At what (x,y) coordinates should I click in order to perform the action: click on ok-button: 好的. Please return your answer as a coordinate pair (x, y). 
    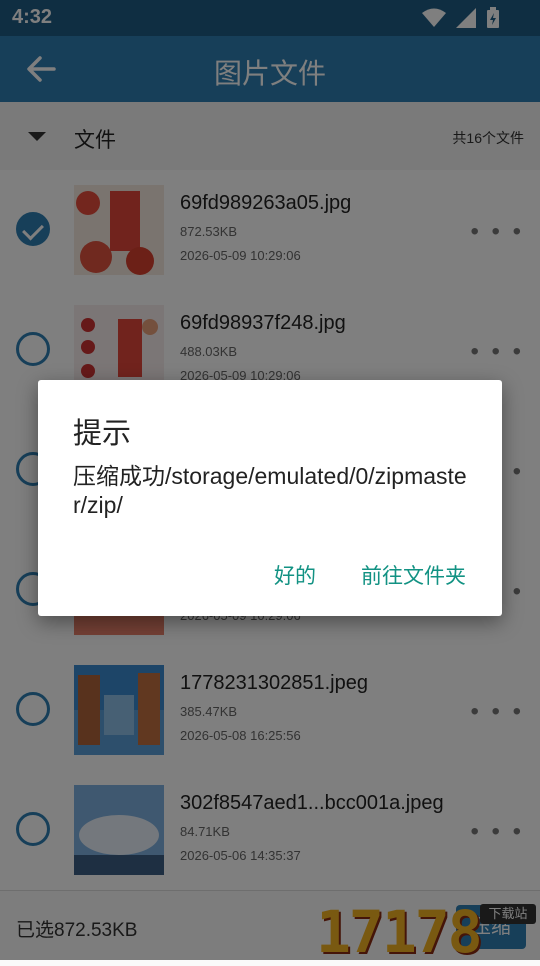
    Looking at the image, I should click on (295, 575).